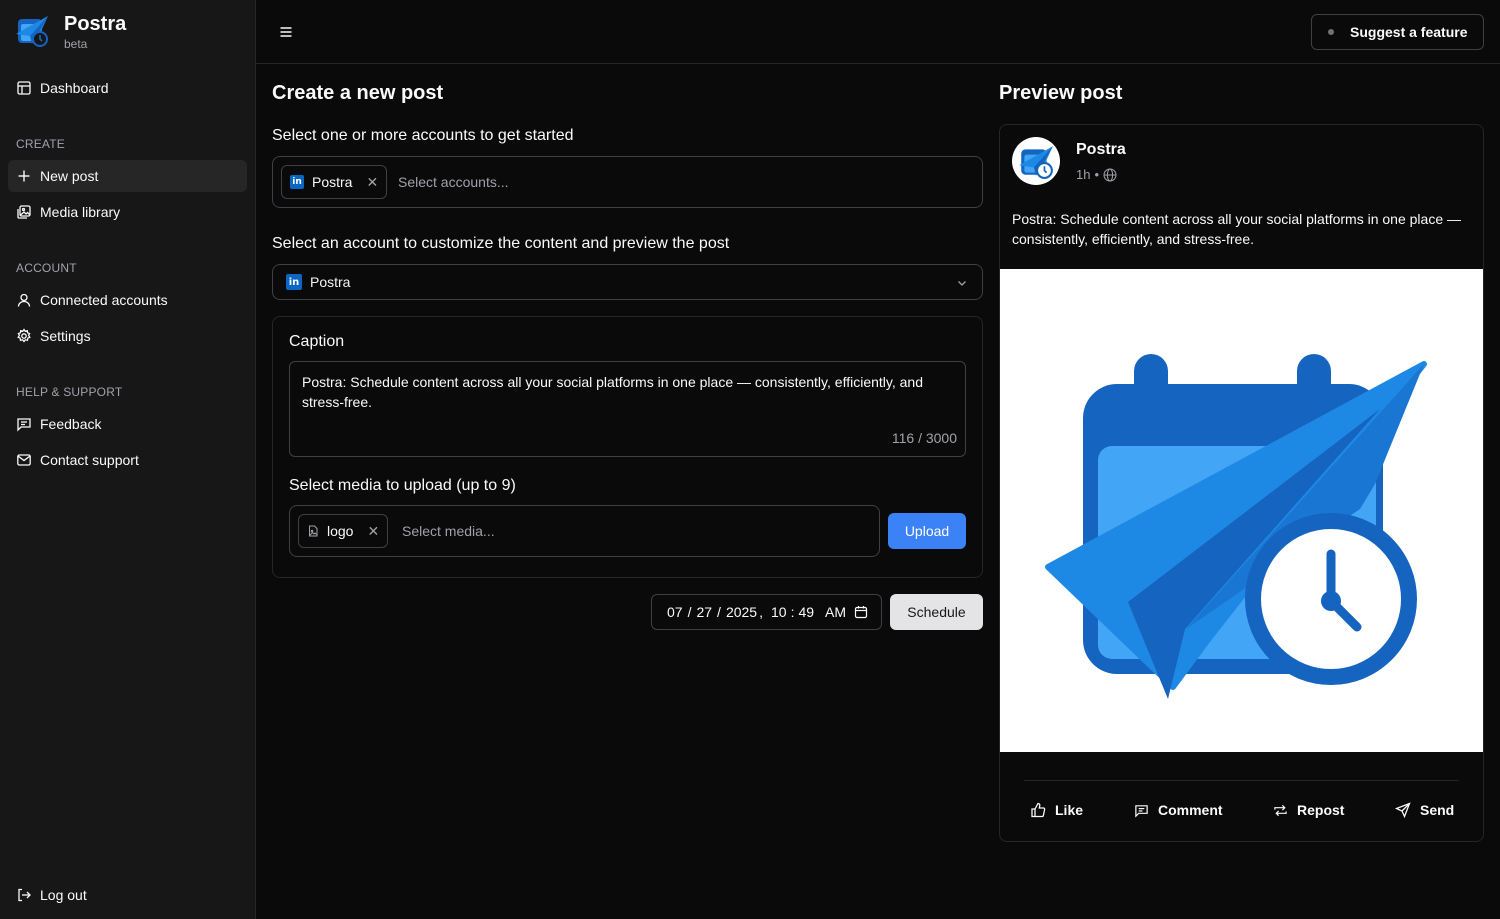 This screenshot has height=919, width=1500. I want to click on send-icon, so click(1403, 810).